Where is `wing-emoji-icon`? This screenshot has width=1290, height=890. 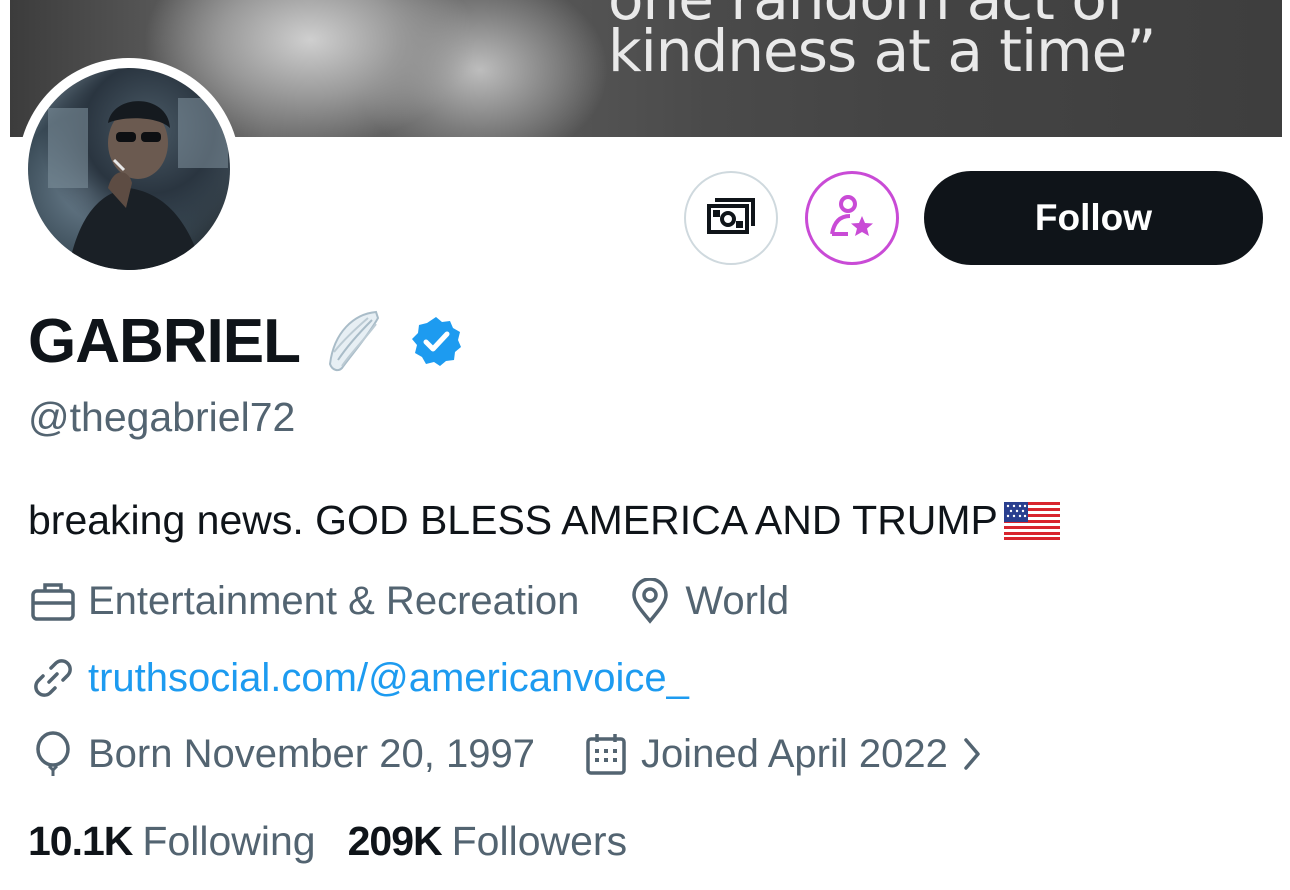 wing-emoji-icon is located at coordinates (353, 341).